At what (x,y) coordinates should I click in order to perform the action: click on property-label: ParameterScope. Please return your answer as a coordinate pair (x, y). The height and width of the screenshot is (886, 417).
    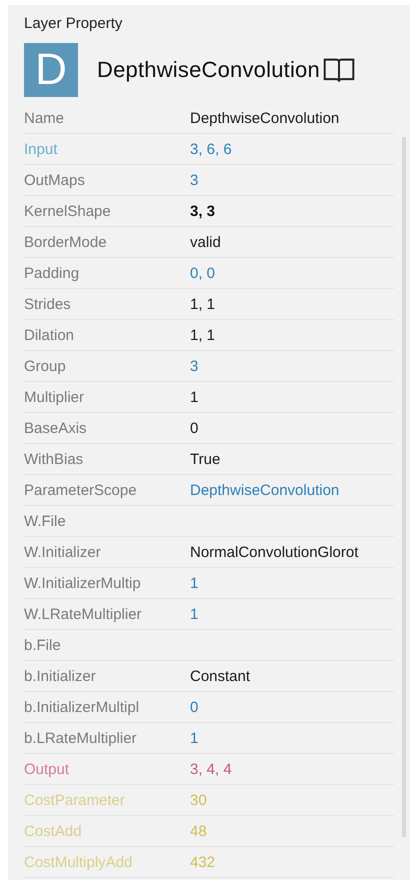
    Looking at the image, I should click on (81, 490).